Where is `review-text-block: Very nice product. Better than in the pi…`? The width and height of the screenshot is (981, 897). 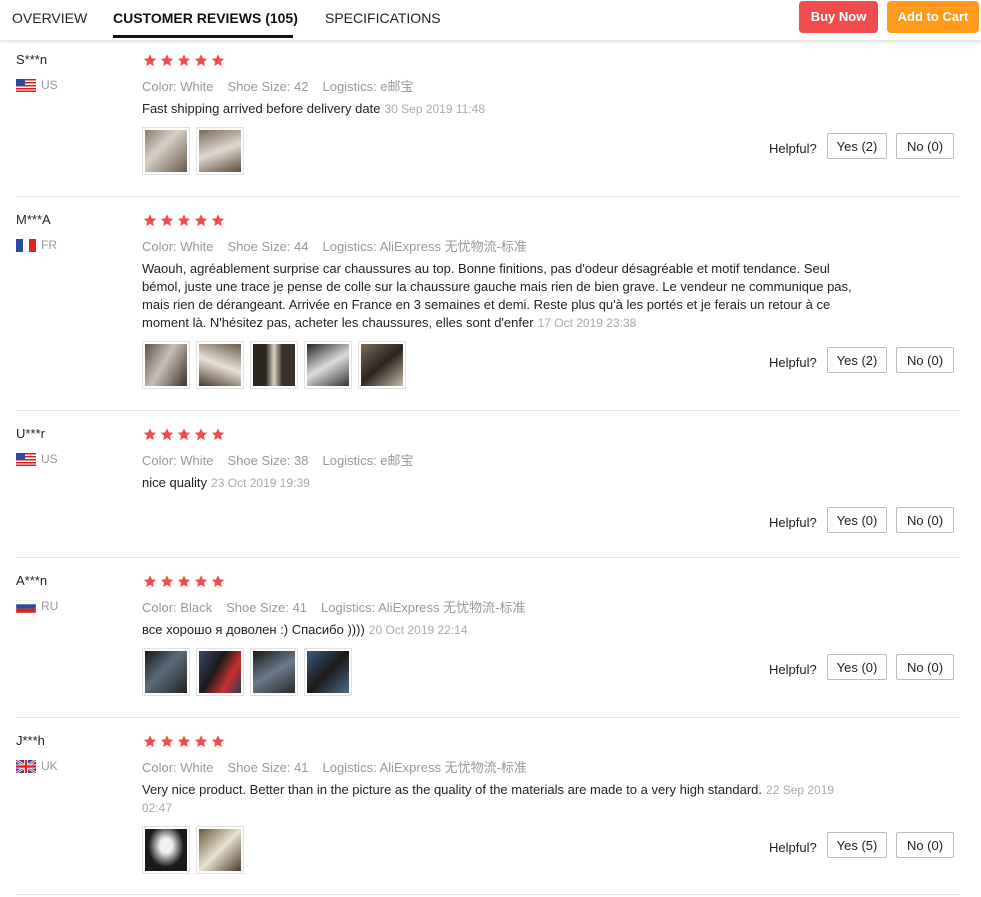
review-text-block: Very nice product. Better than in the pi… is located at coordinates (492, 799).